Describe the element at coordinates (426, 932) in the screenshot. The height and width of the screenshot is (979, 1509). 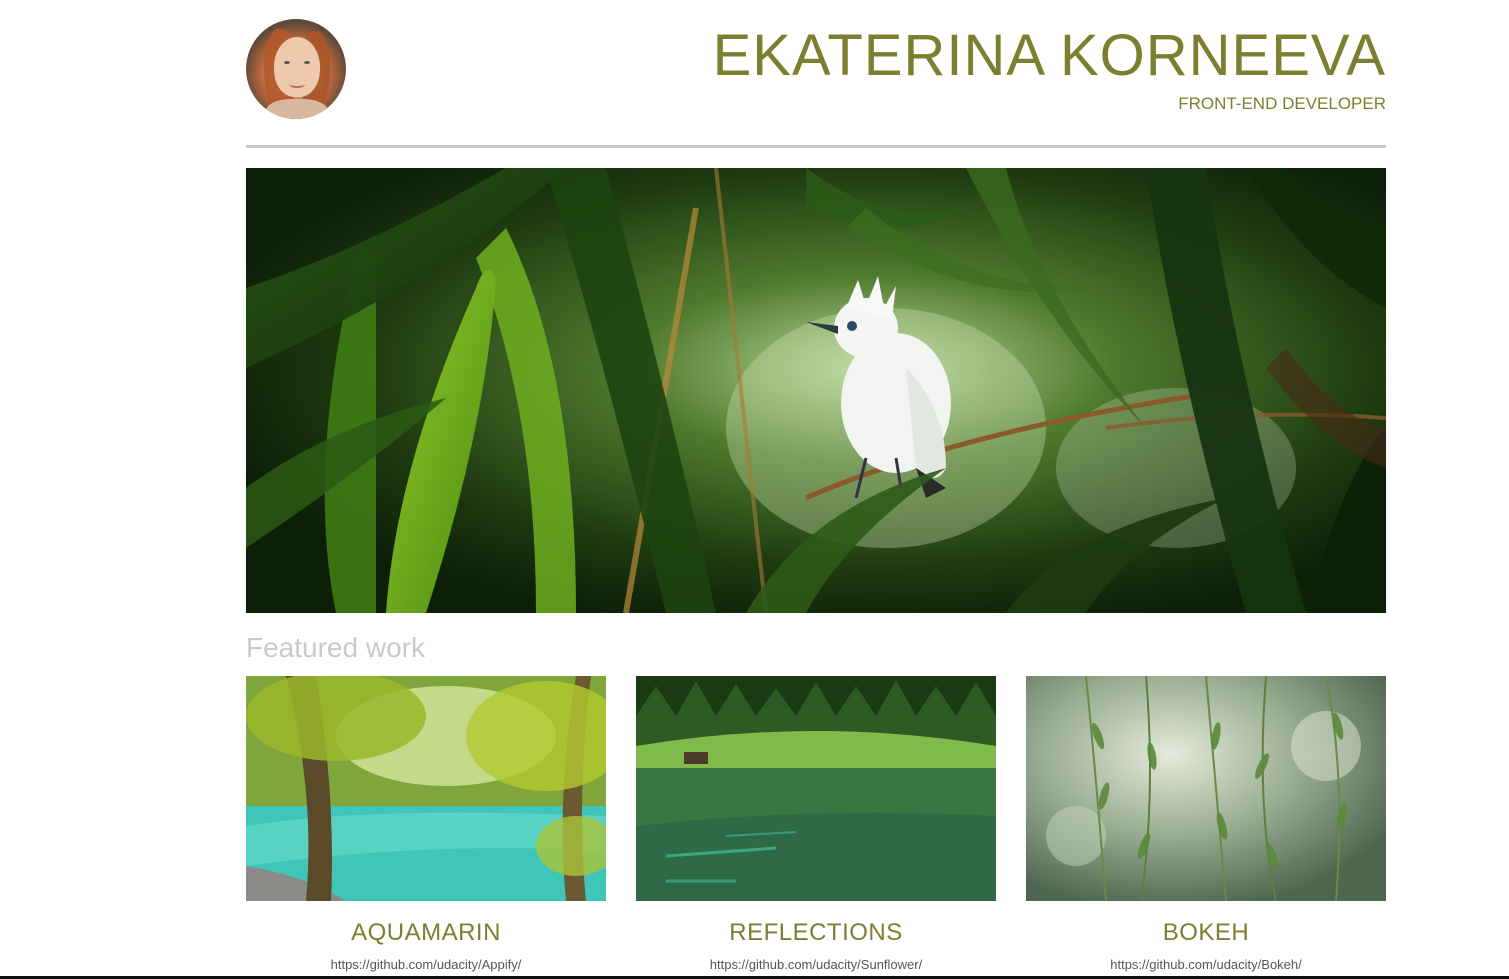
I see `aquamarin-title: AQUAMARIN` at that location.